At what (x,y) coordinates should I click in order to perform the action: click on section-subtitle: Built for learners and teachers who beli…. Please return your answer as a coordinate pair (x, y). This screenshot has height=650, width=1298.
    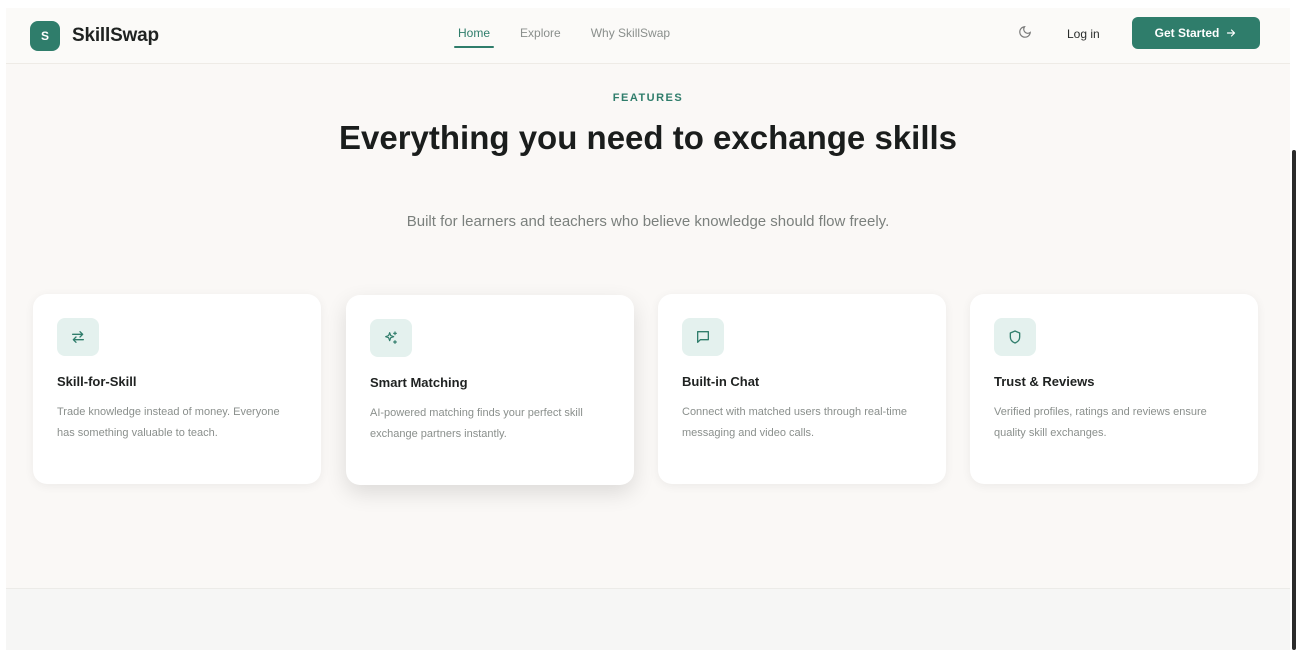
    Looking at the image, I should click on (648, 221).